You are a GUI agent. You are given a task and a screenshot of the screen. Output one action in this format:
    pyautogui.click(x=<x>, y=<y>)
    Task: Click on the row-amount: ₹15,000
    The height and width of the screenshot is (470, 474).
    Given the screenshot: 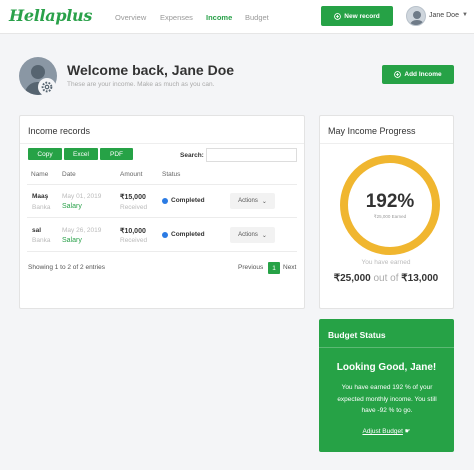 What is the action you would take?
    pyautogui.click(x=133, y=197)
    